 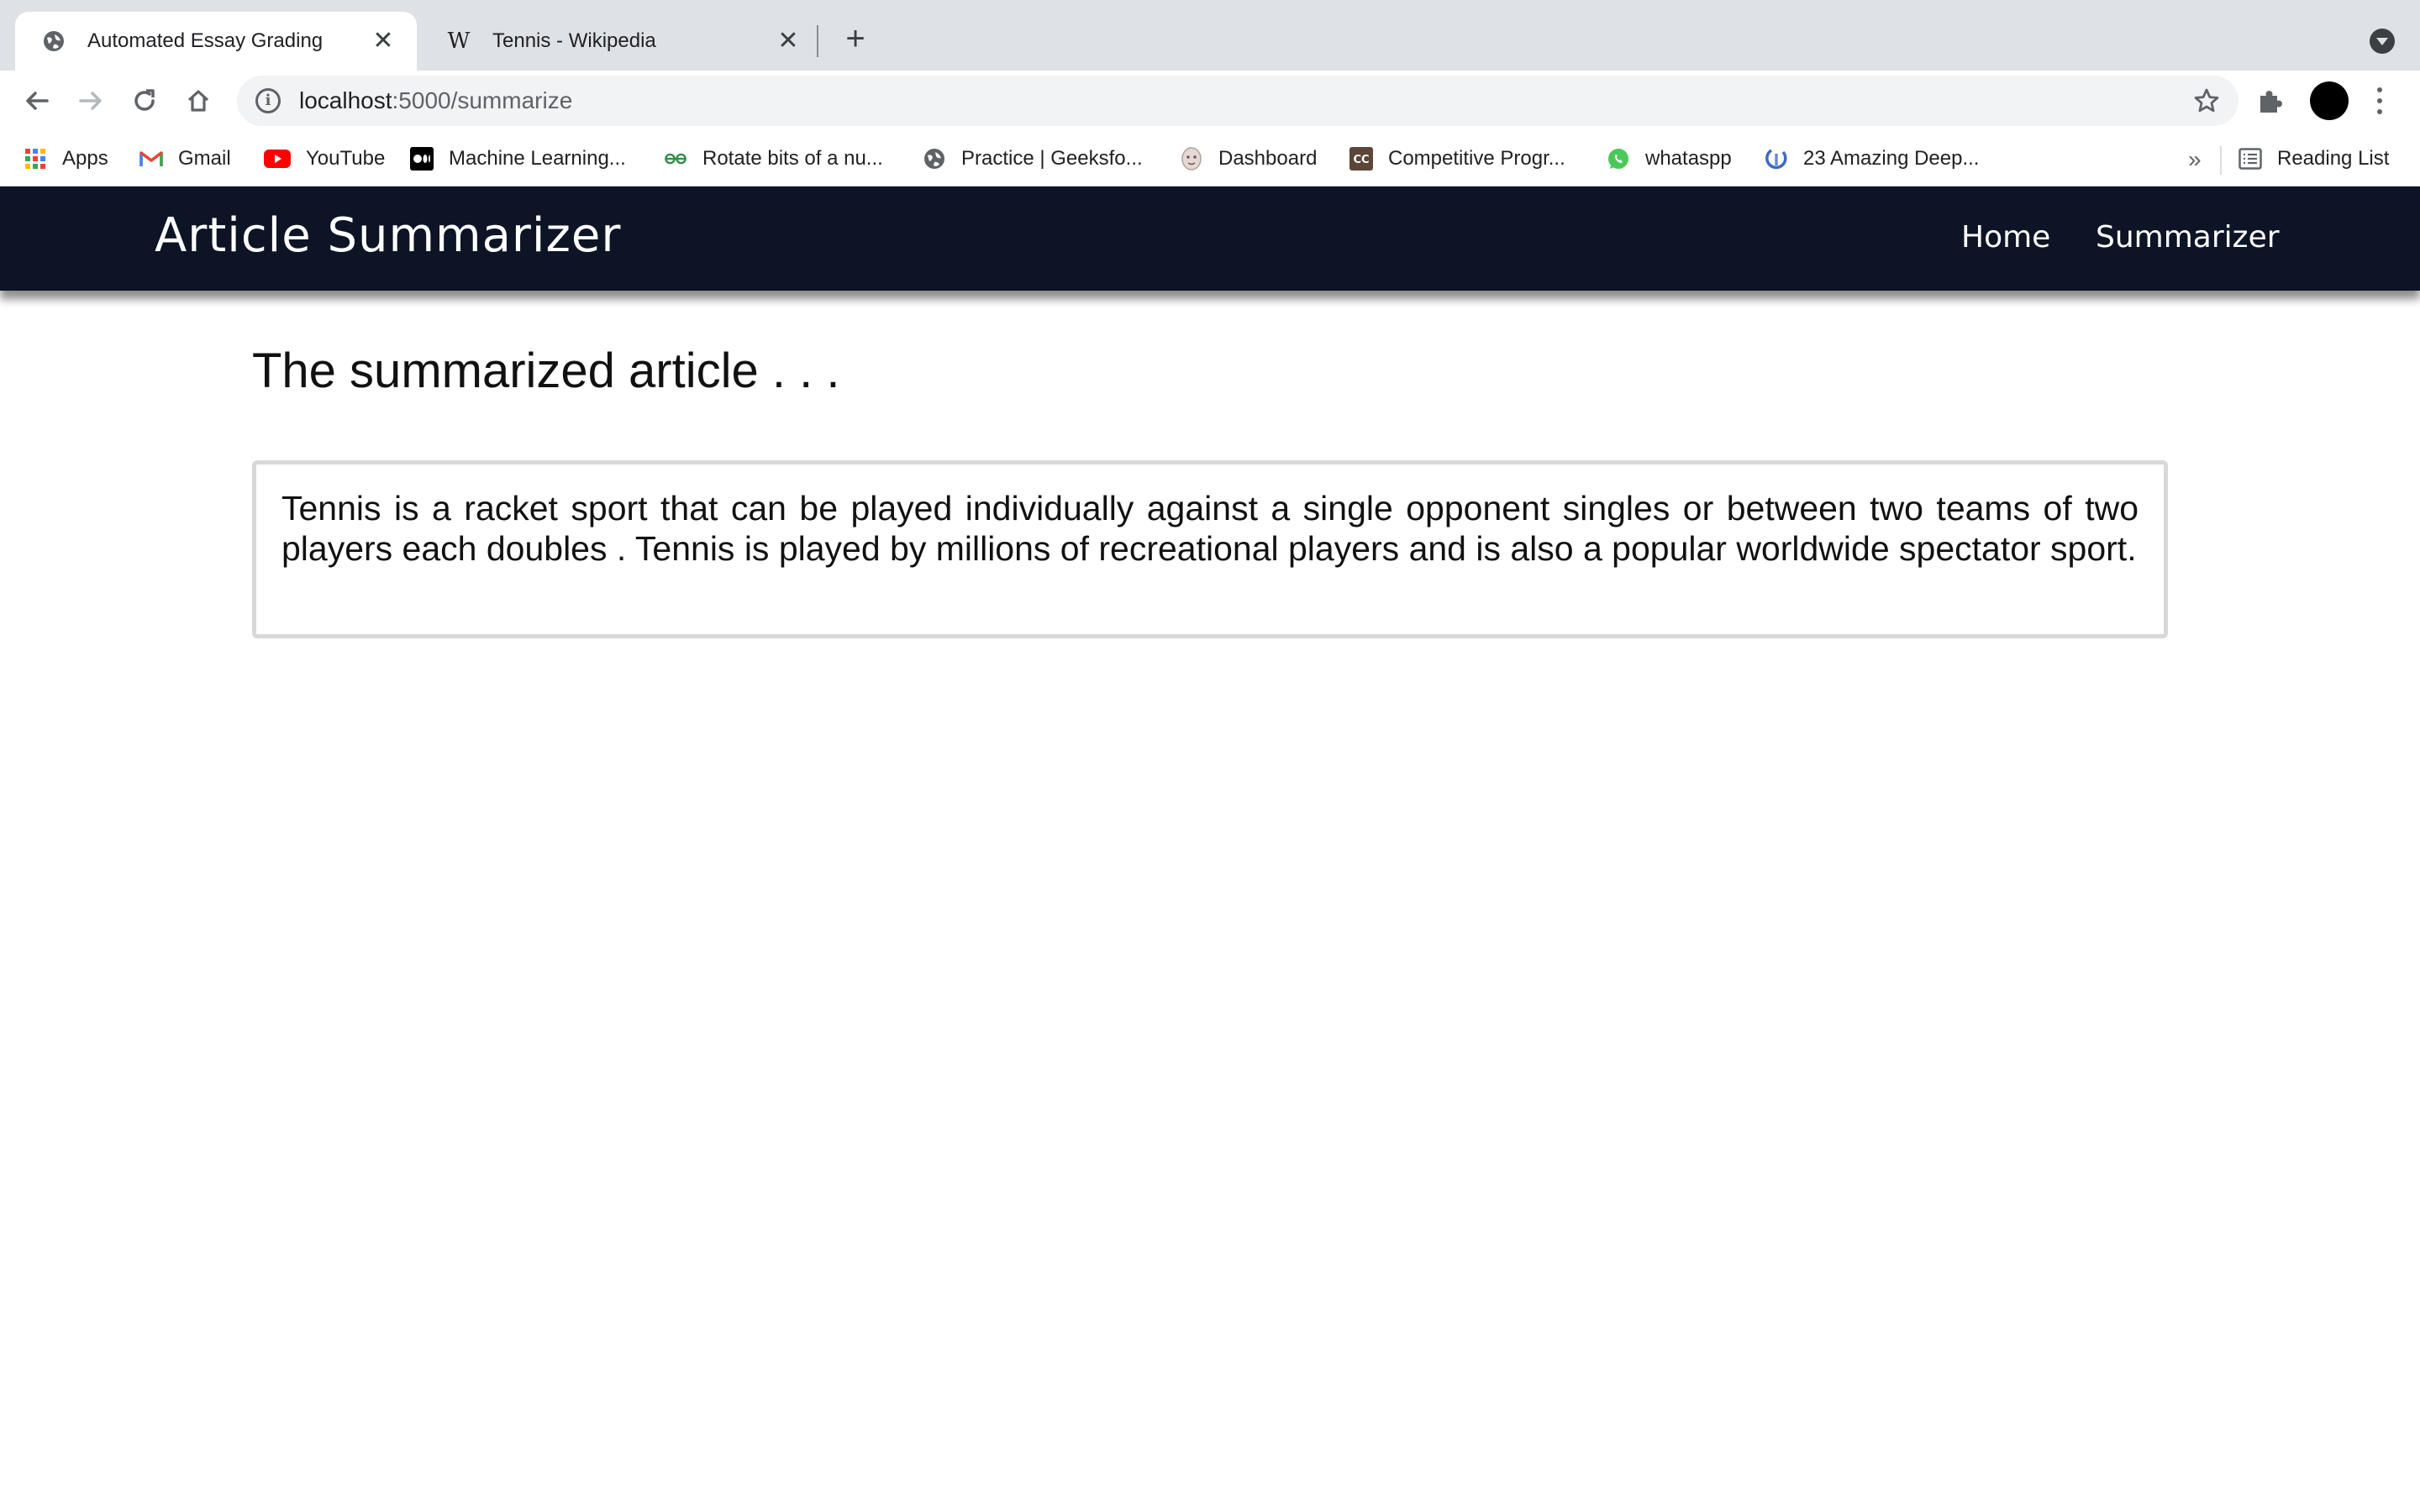 I want to click on reload-button, so click(x=144, y=100).